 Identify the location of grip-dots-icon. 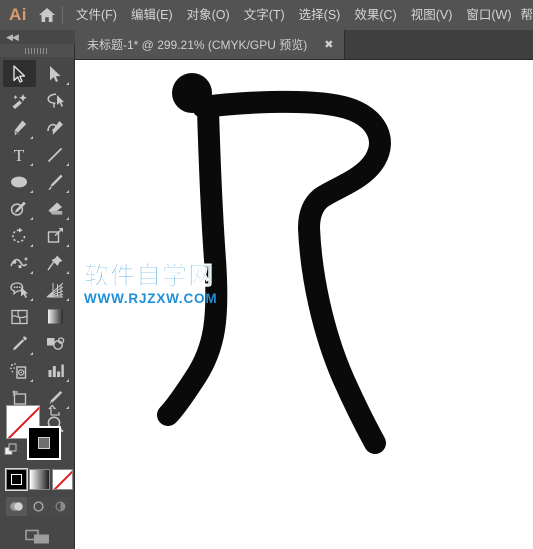
(37, 50).